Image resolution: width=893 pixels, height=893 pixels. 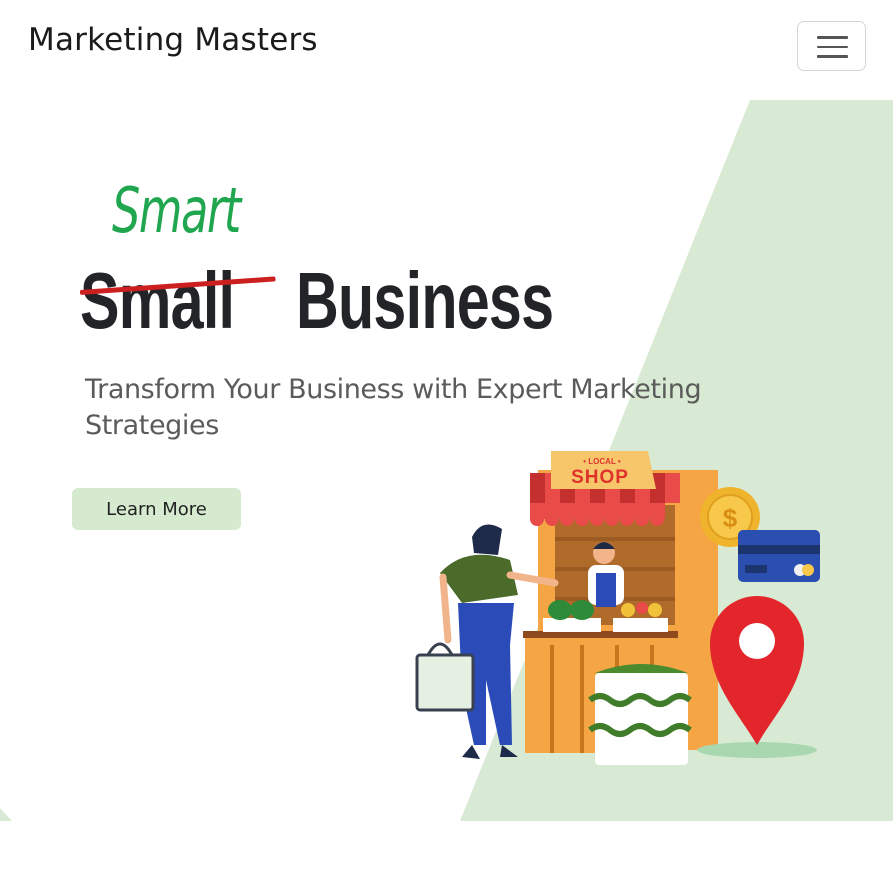 What do you see at coordinates (156, 509) in the screenshot?
I see `learn-more-button: Learn More` at bounding box center [156, 509].